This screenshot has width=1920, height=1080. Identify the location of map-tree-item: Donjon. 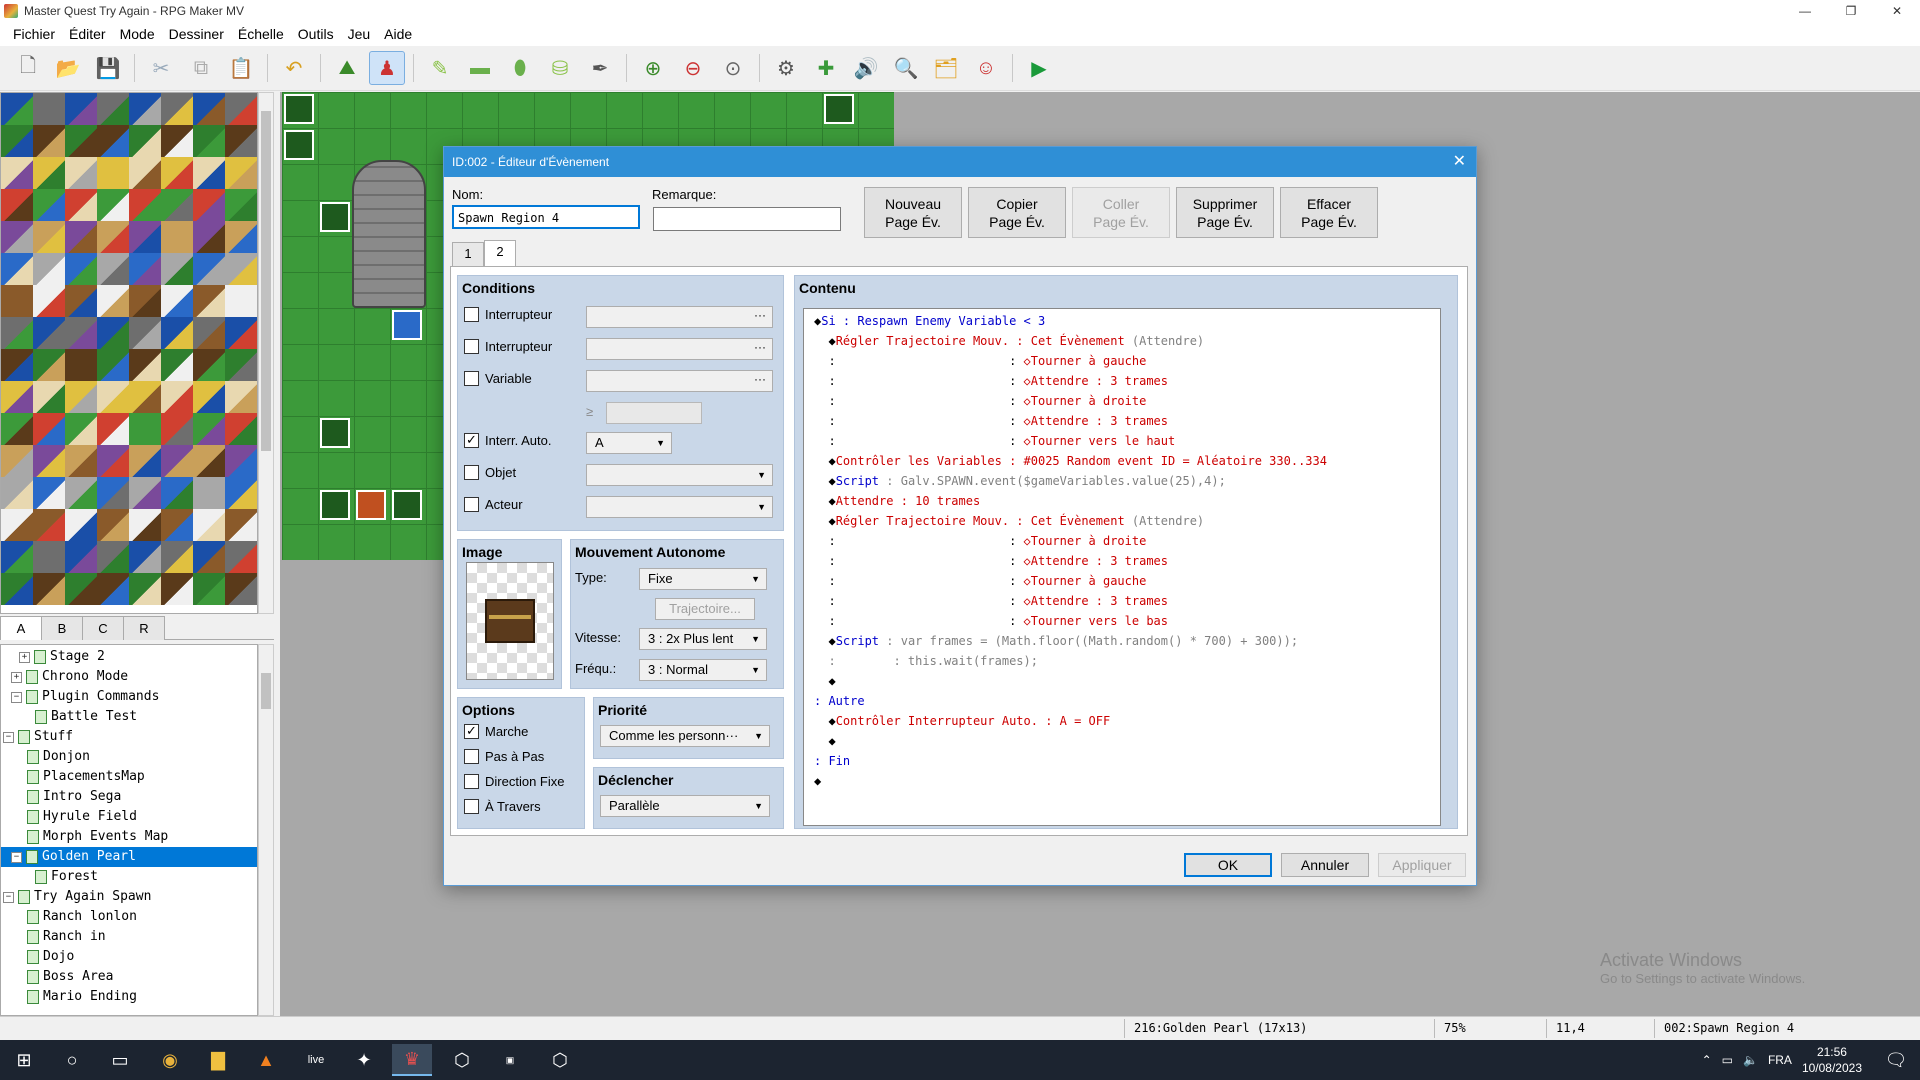
(129, 757).